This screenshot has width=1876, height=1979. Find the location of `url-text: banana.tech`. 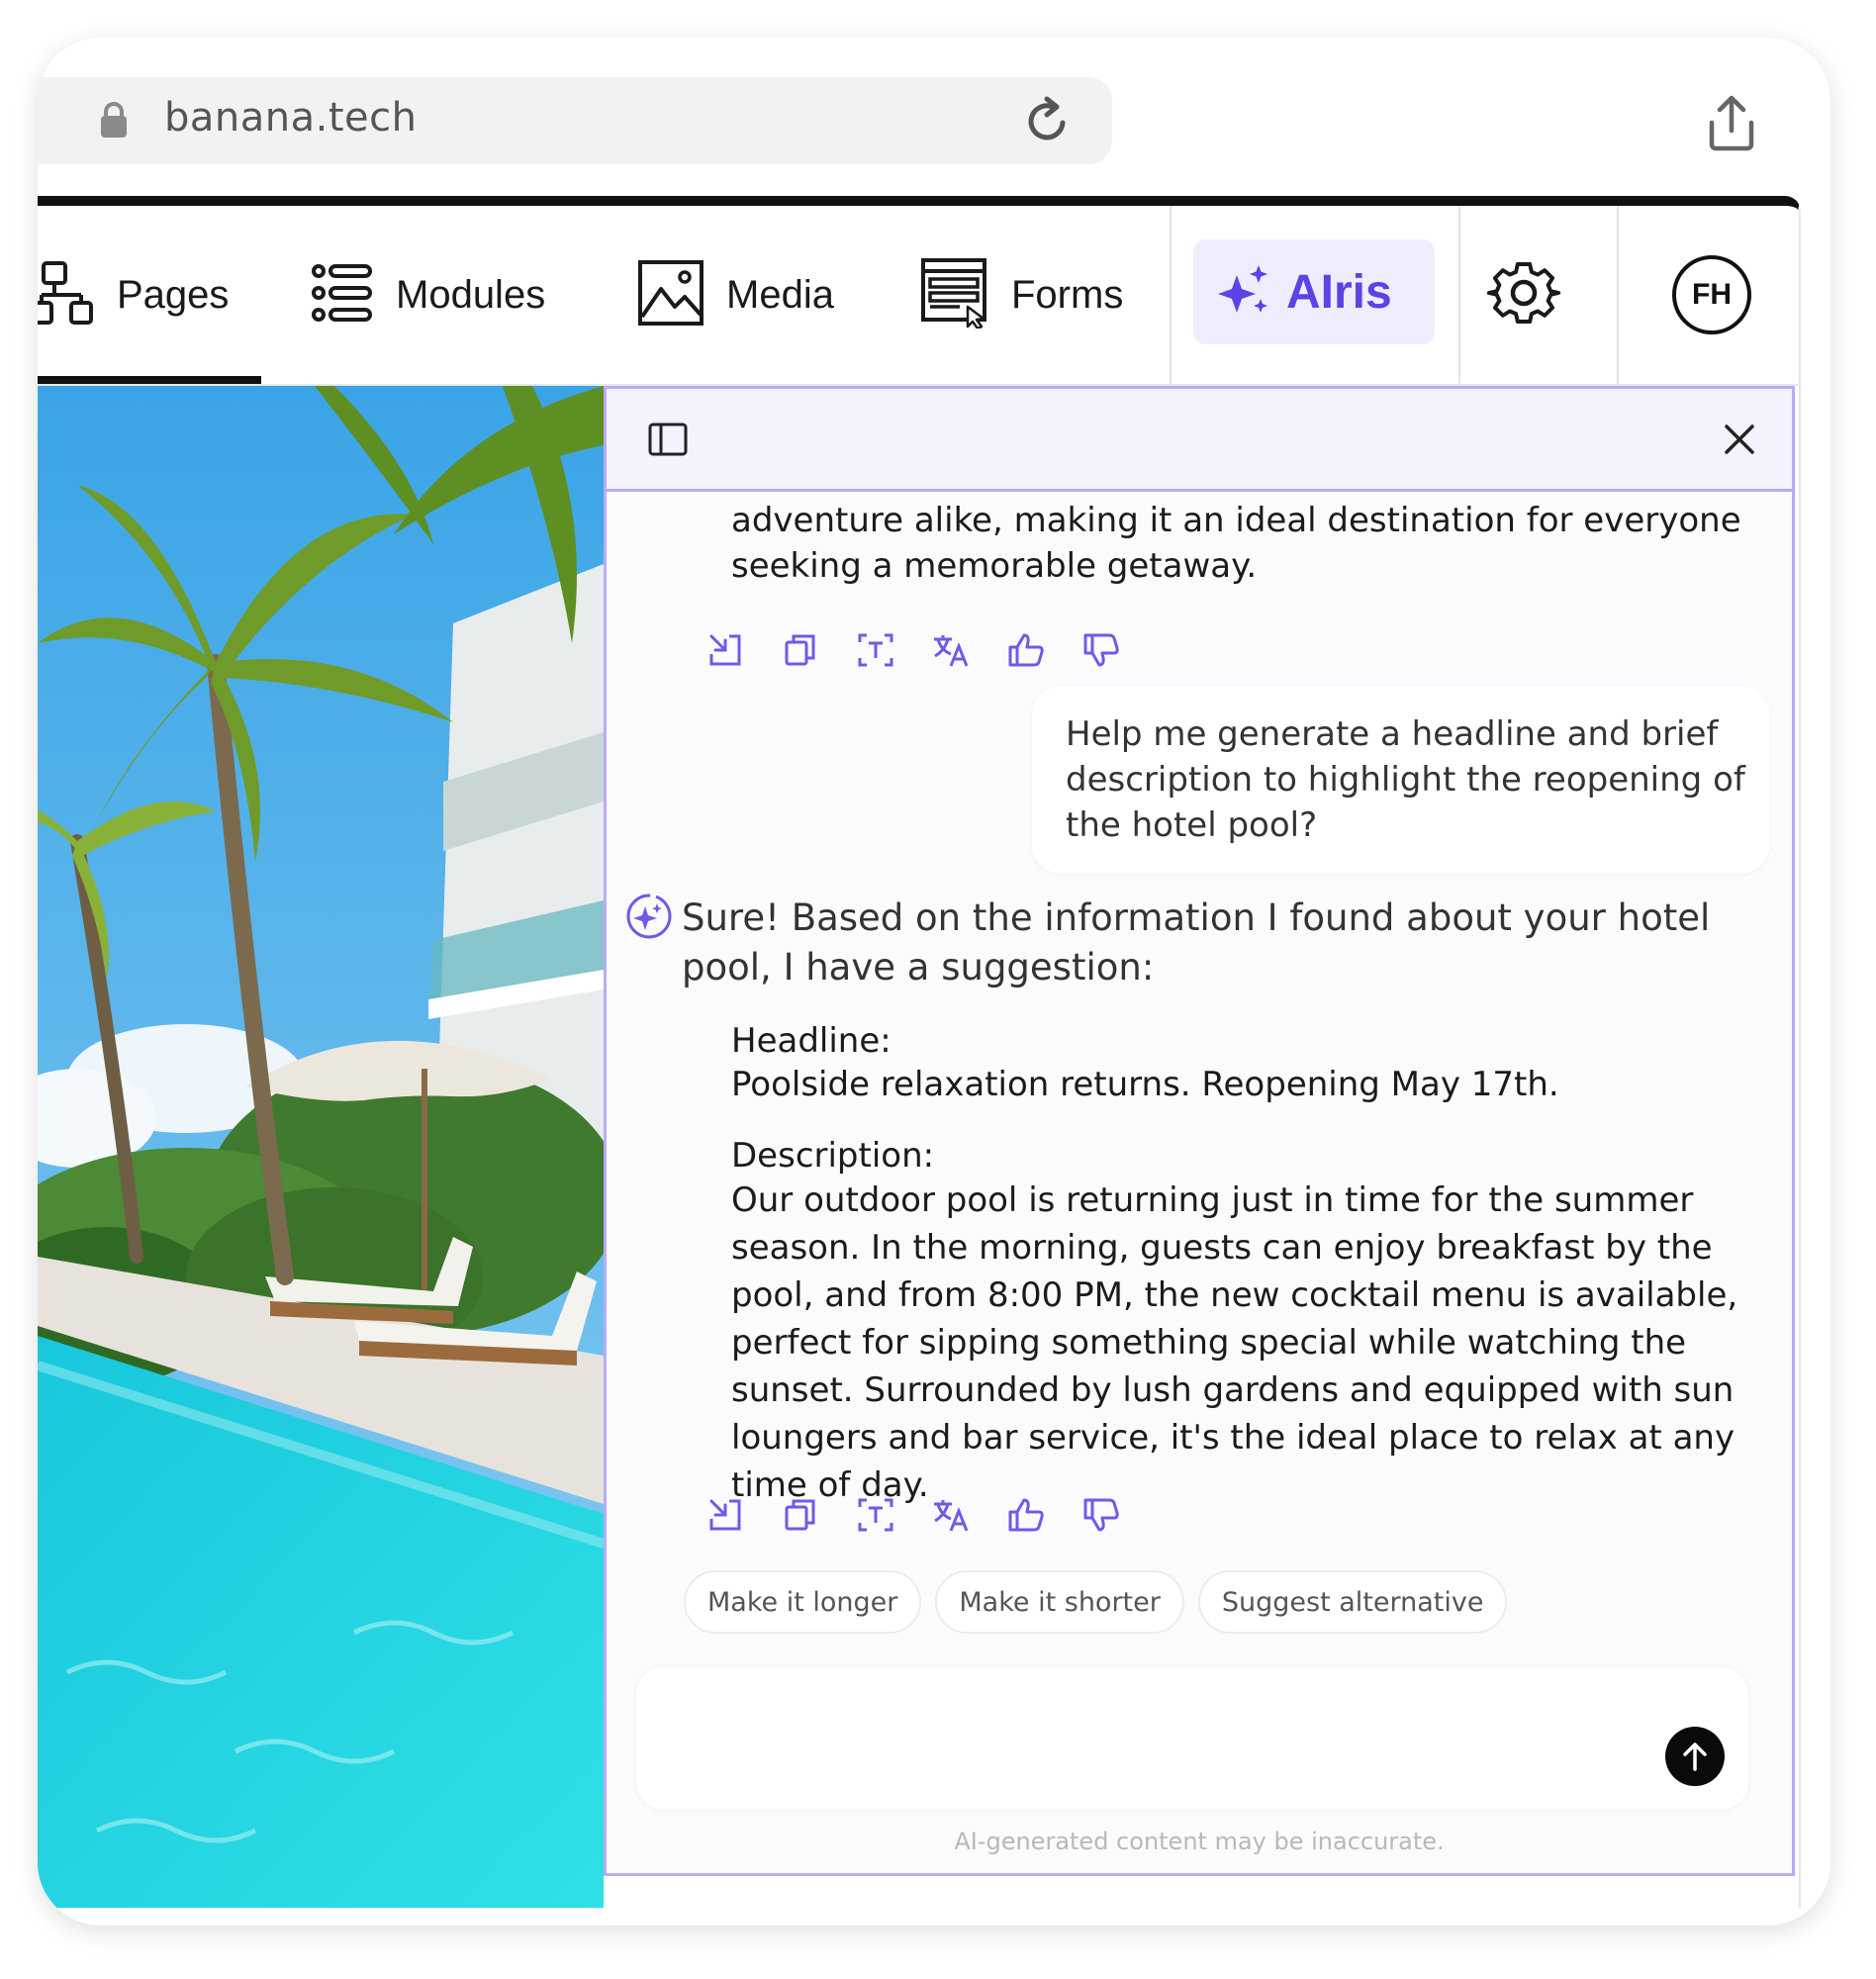

url-text: banana.tech is located at coordinates (290, 118).